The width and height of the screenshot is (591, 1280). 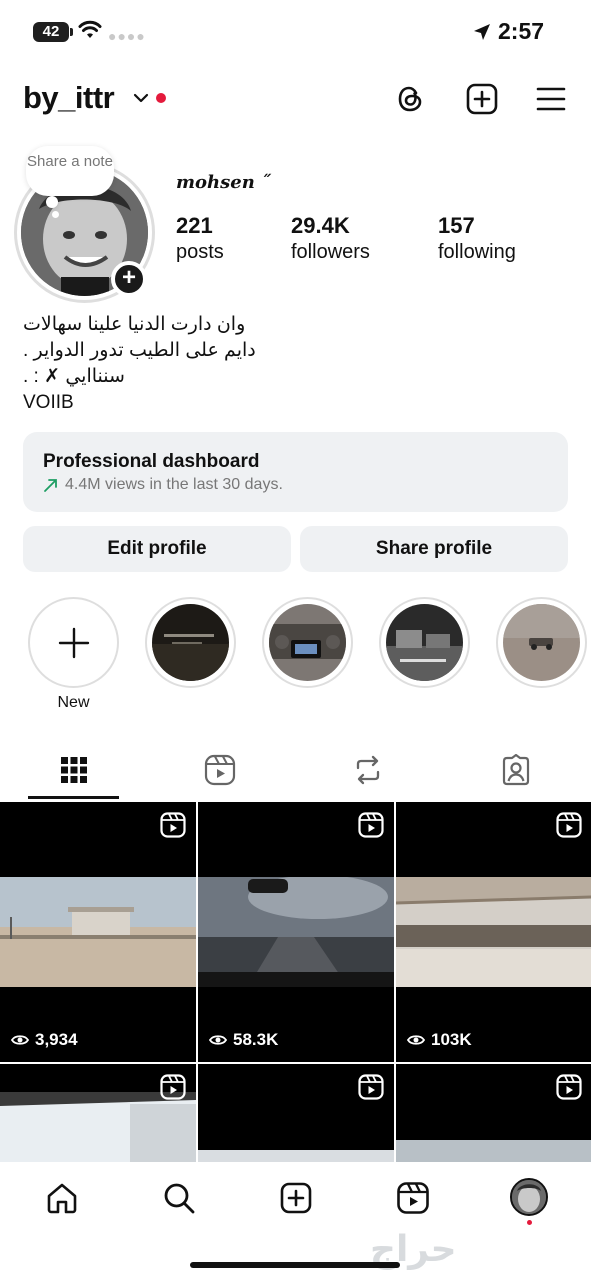 What do you see at coordinates (74, 376) in the screenshot?
I see `bio-line: سنناايي ✗ : .` at bounding box center [74, 376].